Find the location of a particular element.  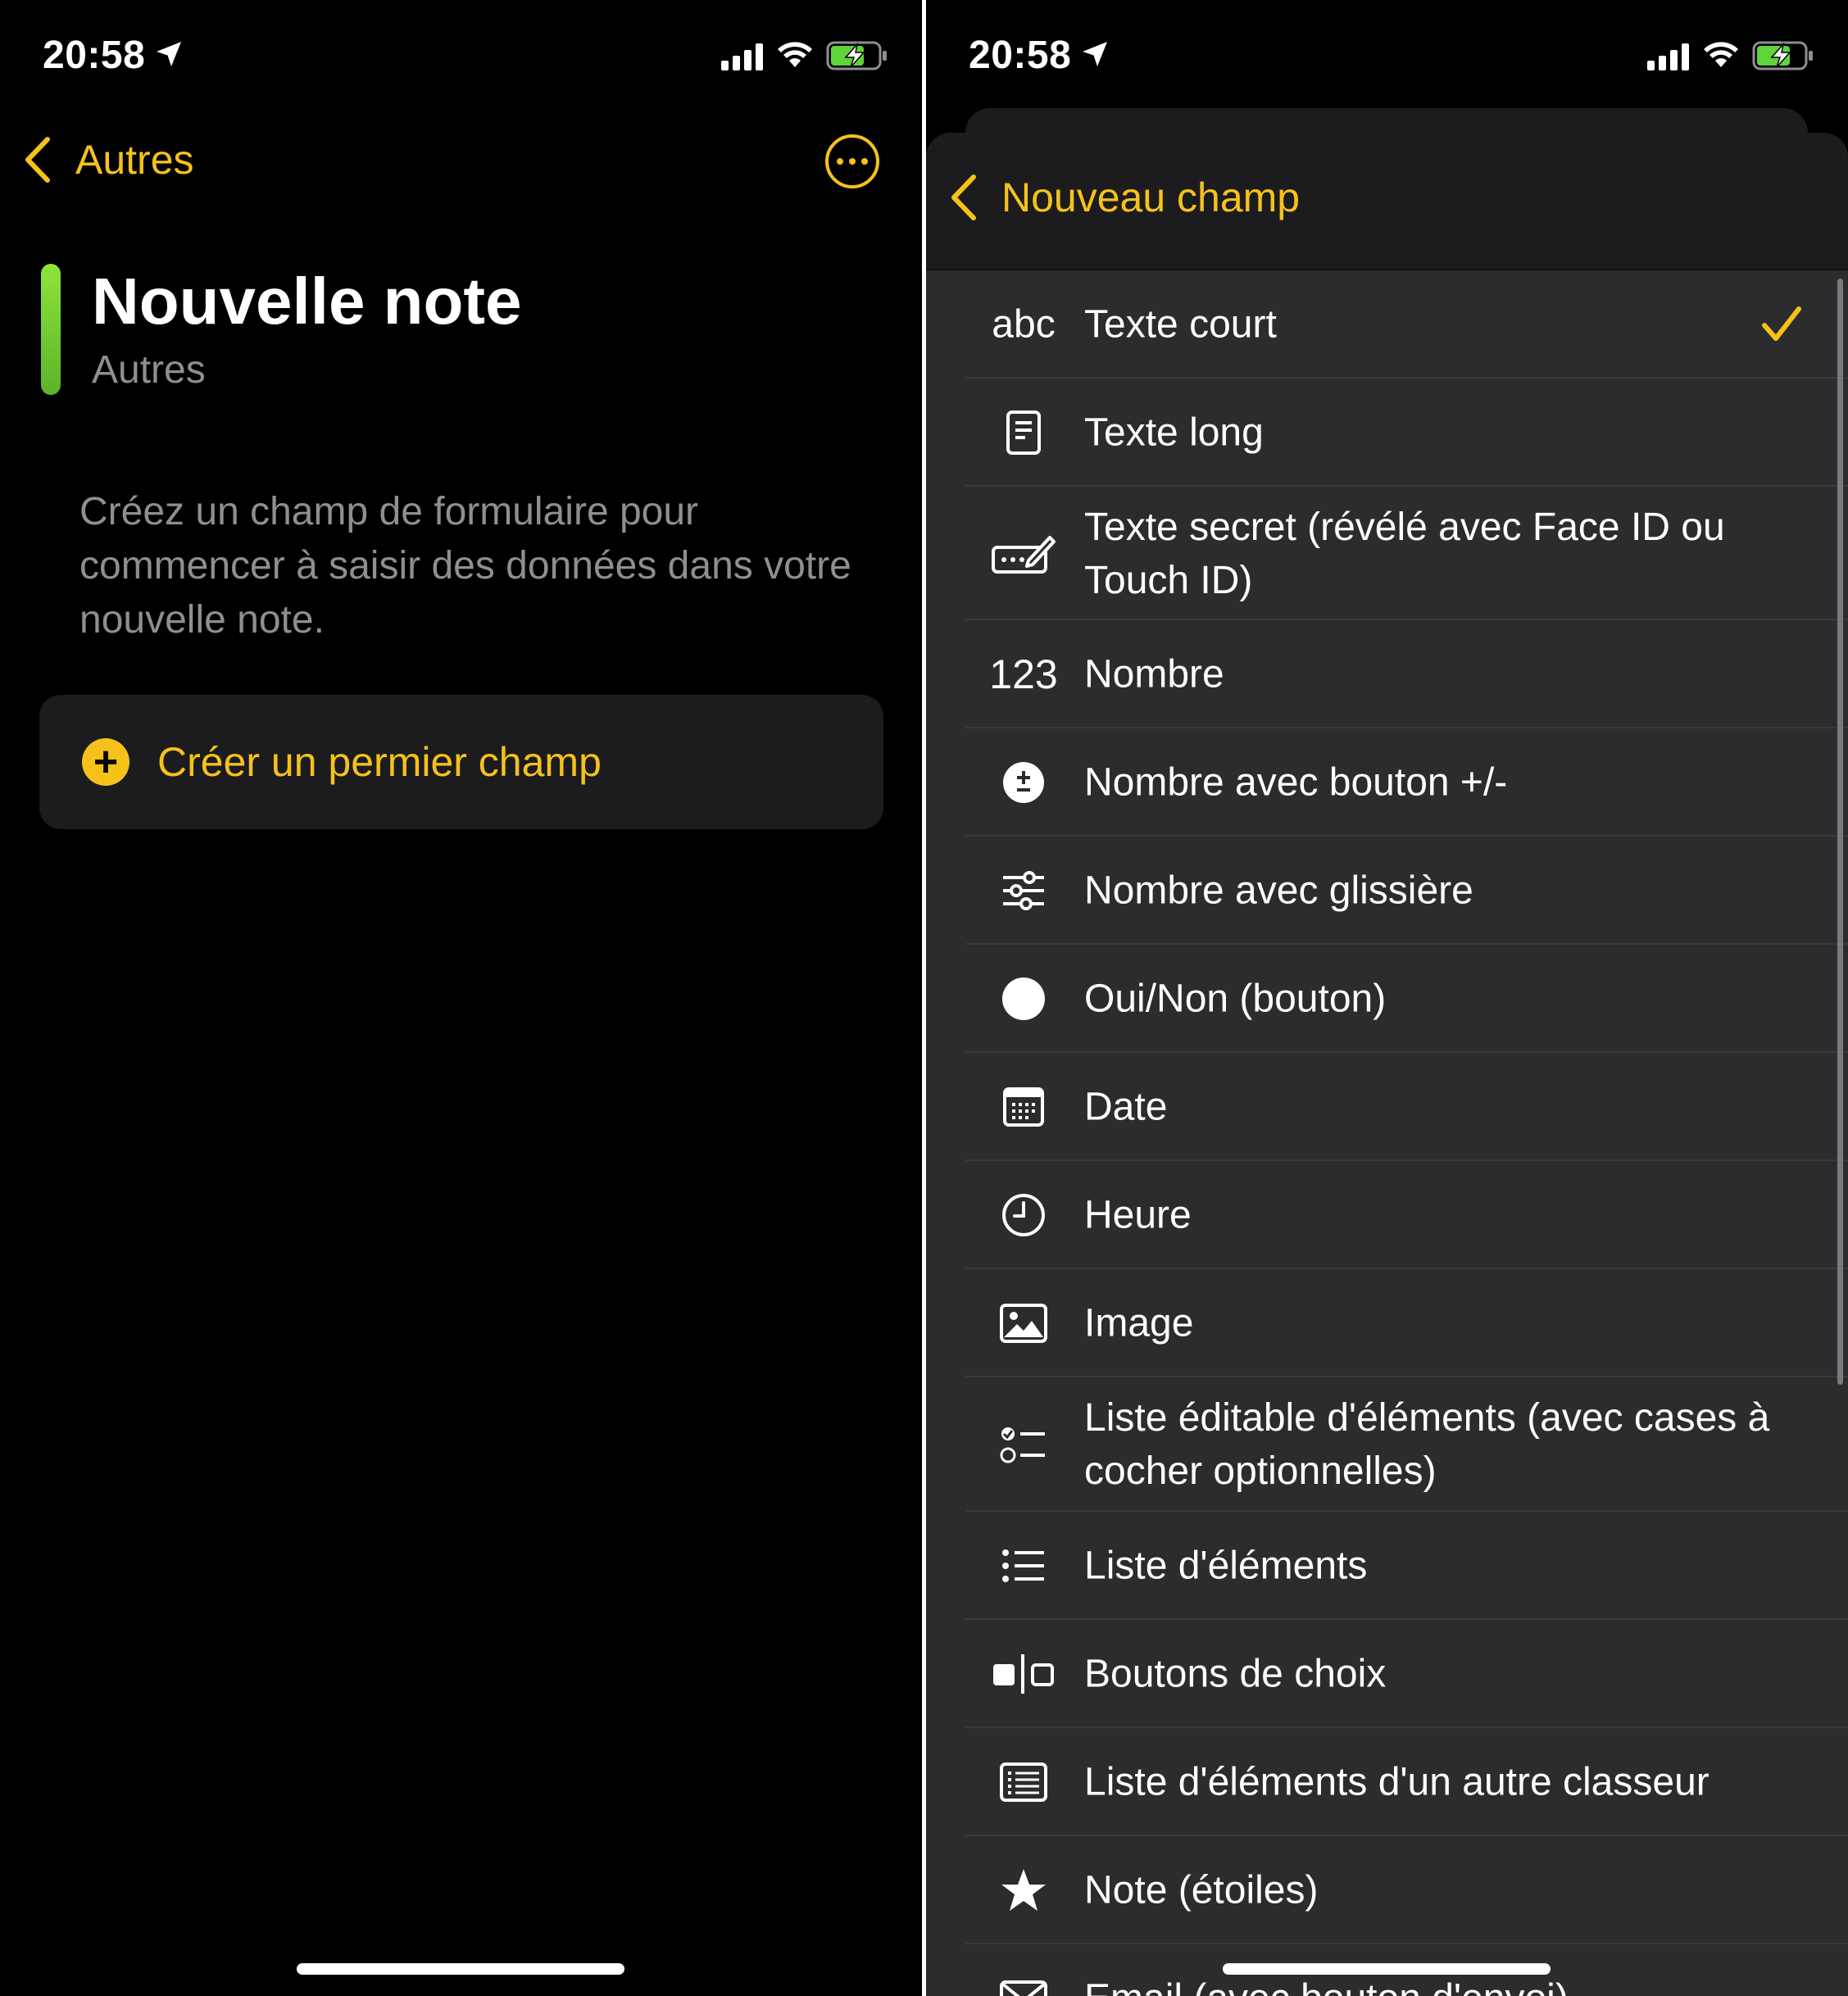

document-icon is located at coordinates (1023, 433).